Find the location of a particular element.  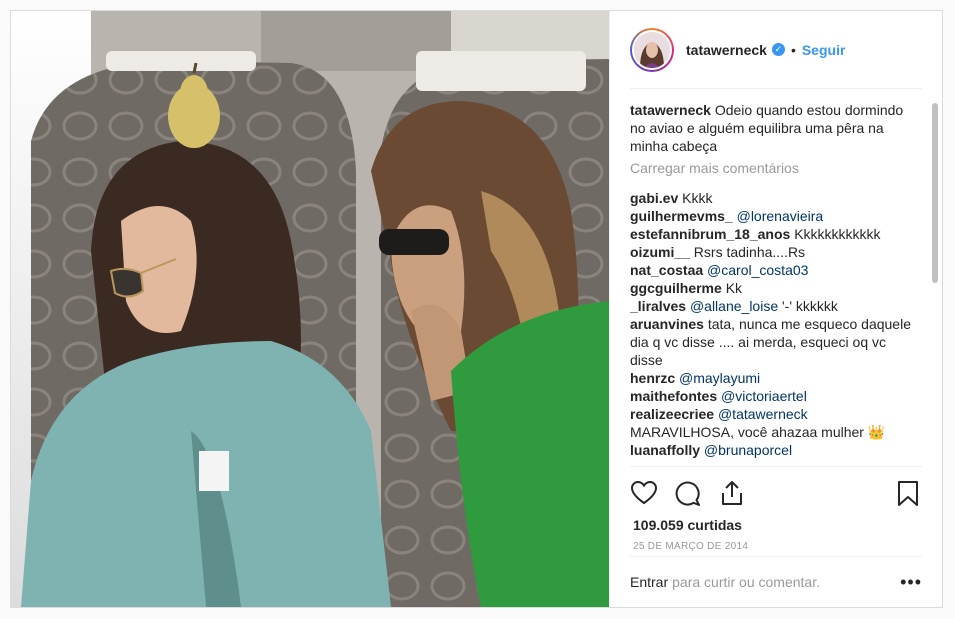

comment-item: nat_costaa @carol_costa03 is located at coordinates (776, 270).